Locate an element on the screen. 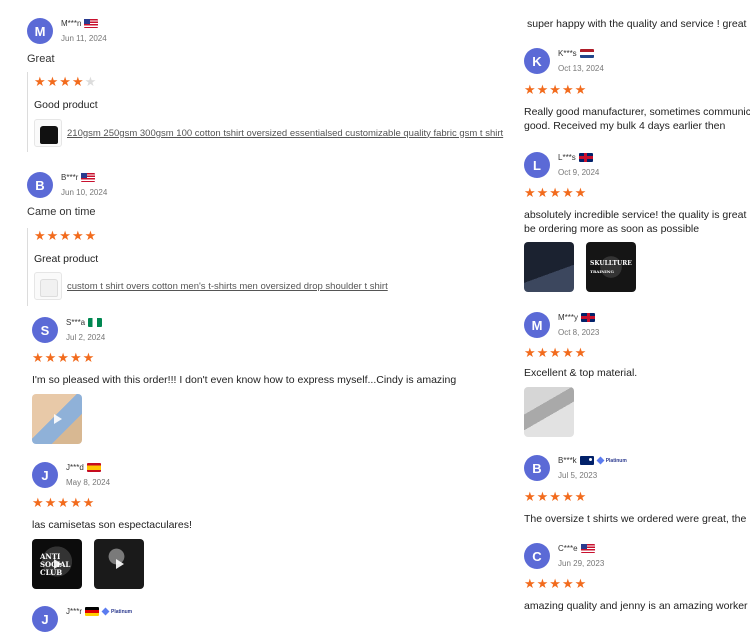 The height and width of the screenshot is (635, 750). germany-flag-icon is located at coordinates (92, 611).